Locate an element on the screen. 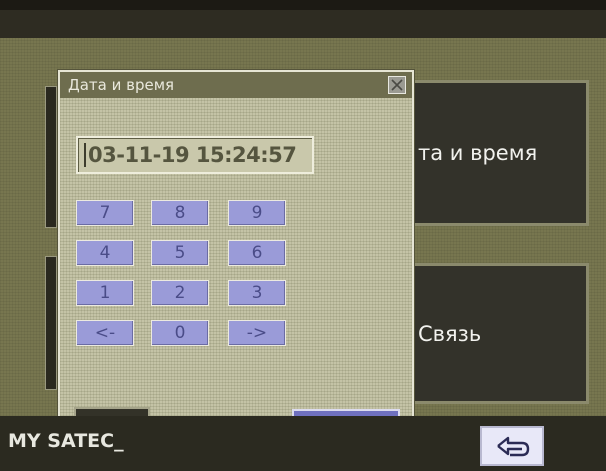  datetime-input: 0 3-11-19 15:24:57 is located at coordinates (195, 155).